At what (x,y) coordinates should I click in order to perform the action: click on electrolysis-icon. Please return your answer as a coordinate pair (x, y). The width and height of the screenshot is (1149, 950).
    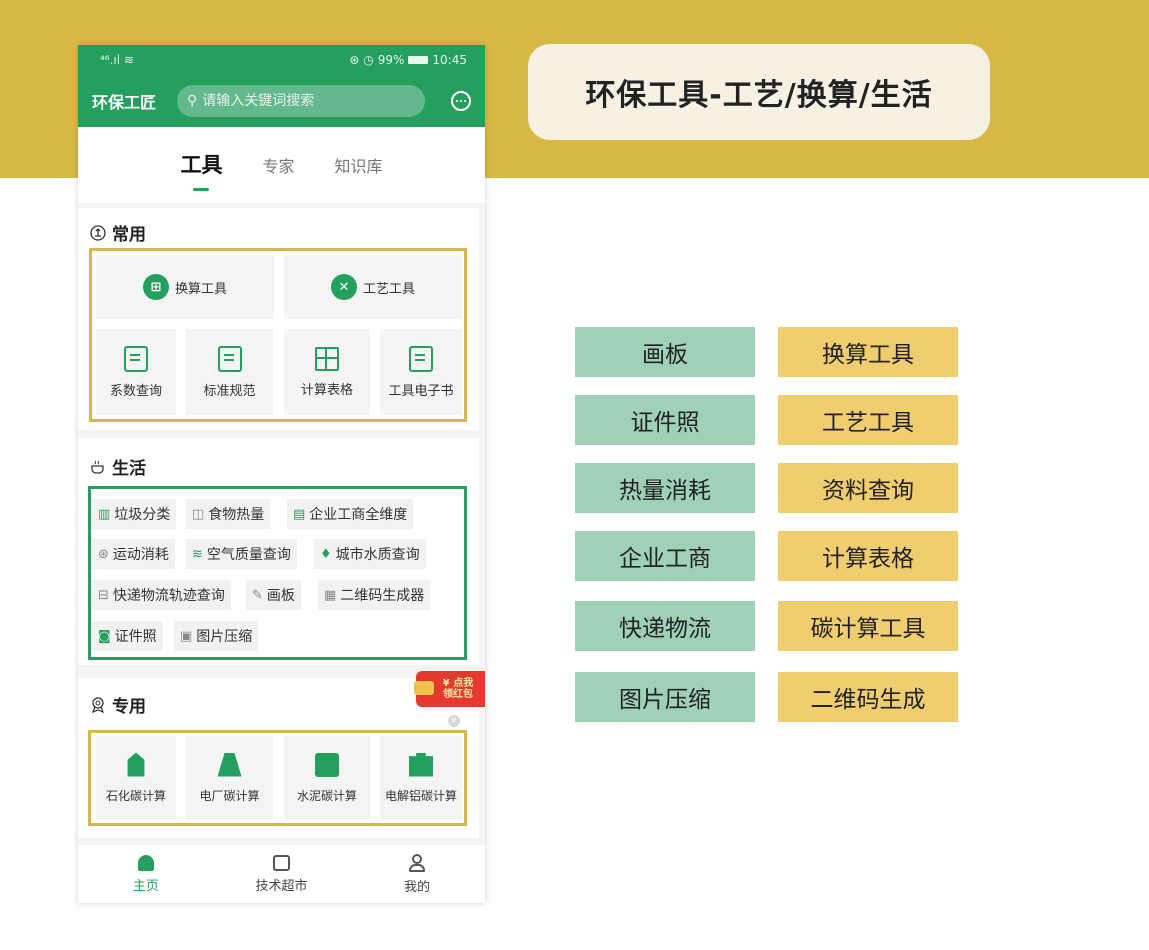
    Looking at the image, I should click on (421, 764).